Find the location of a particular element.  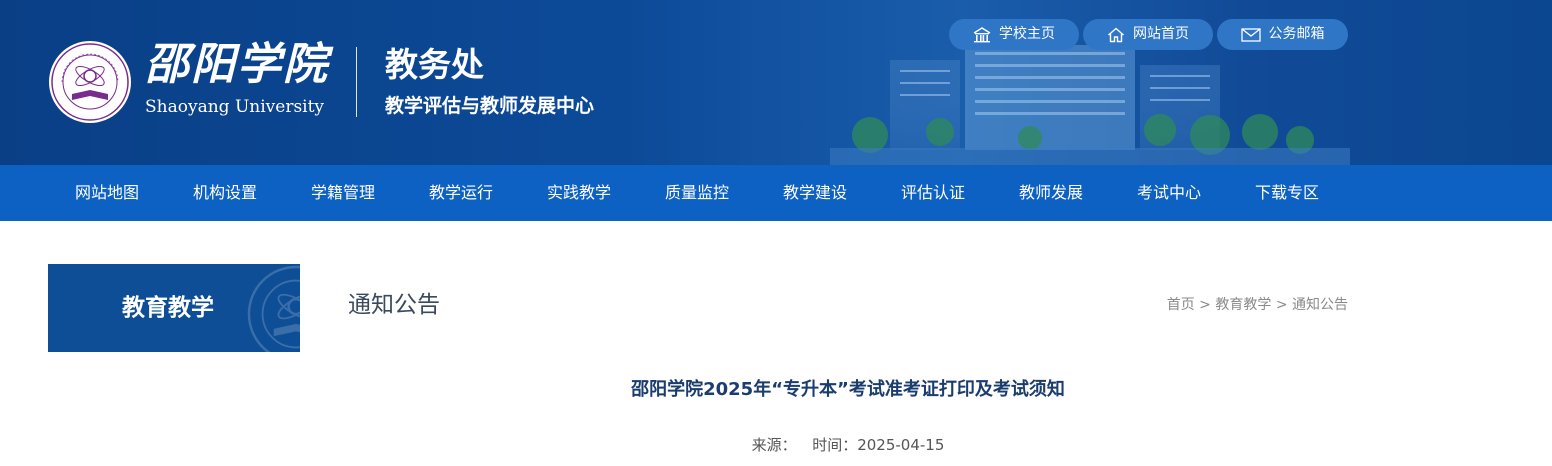

official-mail-link: 公务邮箱 is located at coordinates (1282, 34).